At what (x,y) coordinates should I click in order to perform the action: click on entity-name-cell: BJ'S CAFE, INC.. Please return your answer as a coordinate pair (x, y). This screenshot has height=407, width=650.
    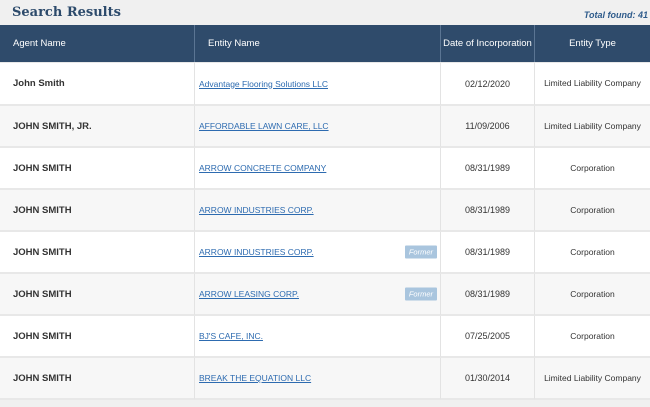
    Looking at the image, I should click on (318, 337).